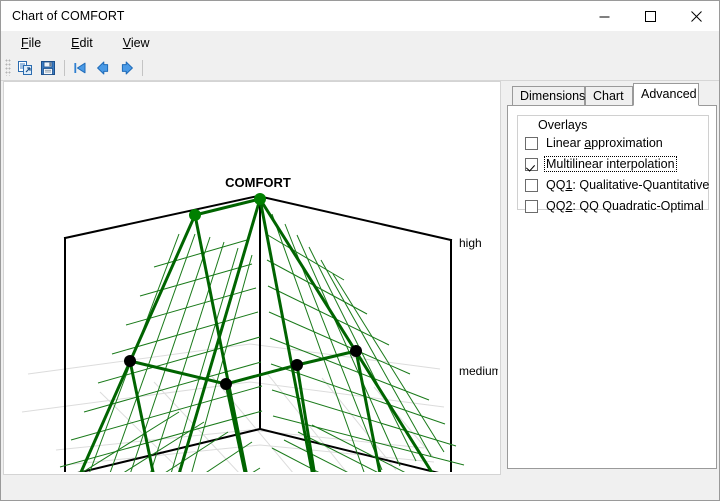  I want to click on checkbox-row-linear-approximation: Linear approximation, so click(594, 143).